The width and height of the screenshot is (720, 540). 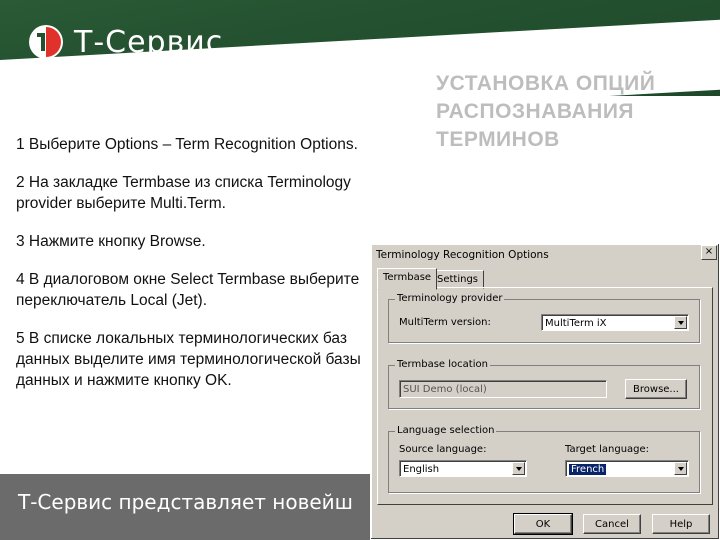 I want to click on provider-group-label: Terminology provider, so click(x=450, y=298).